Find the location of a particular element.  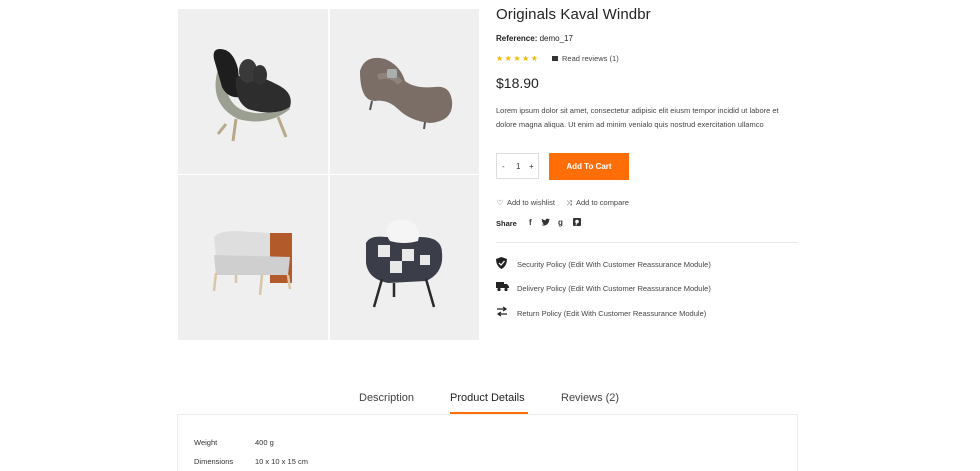

chaise-lounge-image is located at coordinates (406, 93).